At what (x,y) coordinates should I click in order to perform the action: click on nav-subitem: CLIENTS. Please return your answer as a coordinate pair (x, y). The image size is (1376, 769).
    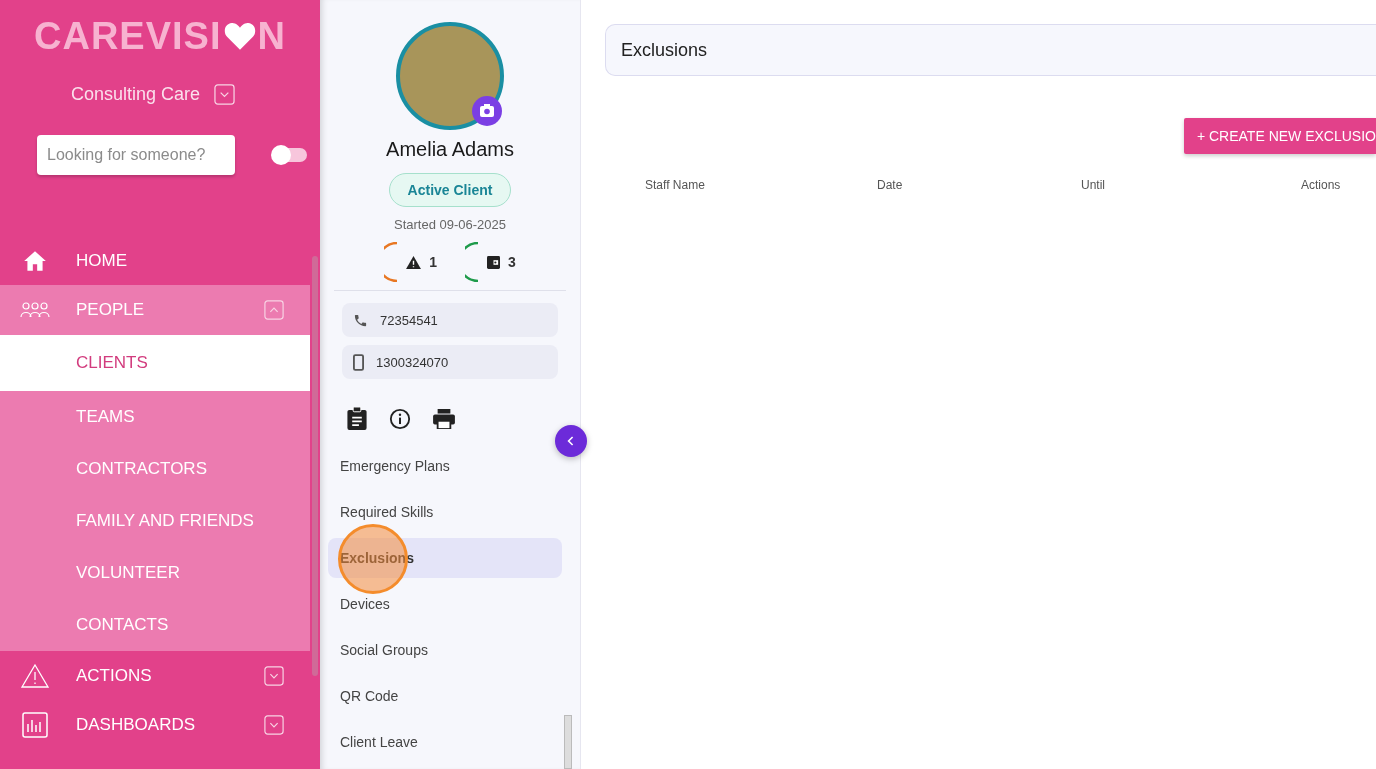
    Looking at the image, I should click on (155, 363).